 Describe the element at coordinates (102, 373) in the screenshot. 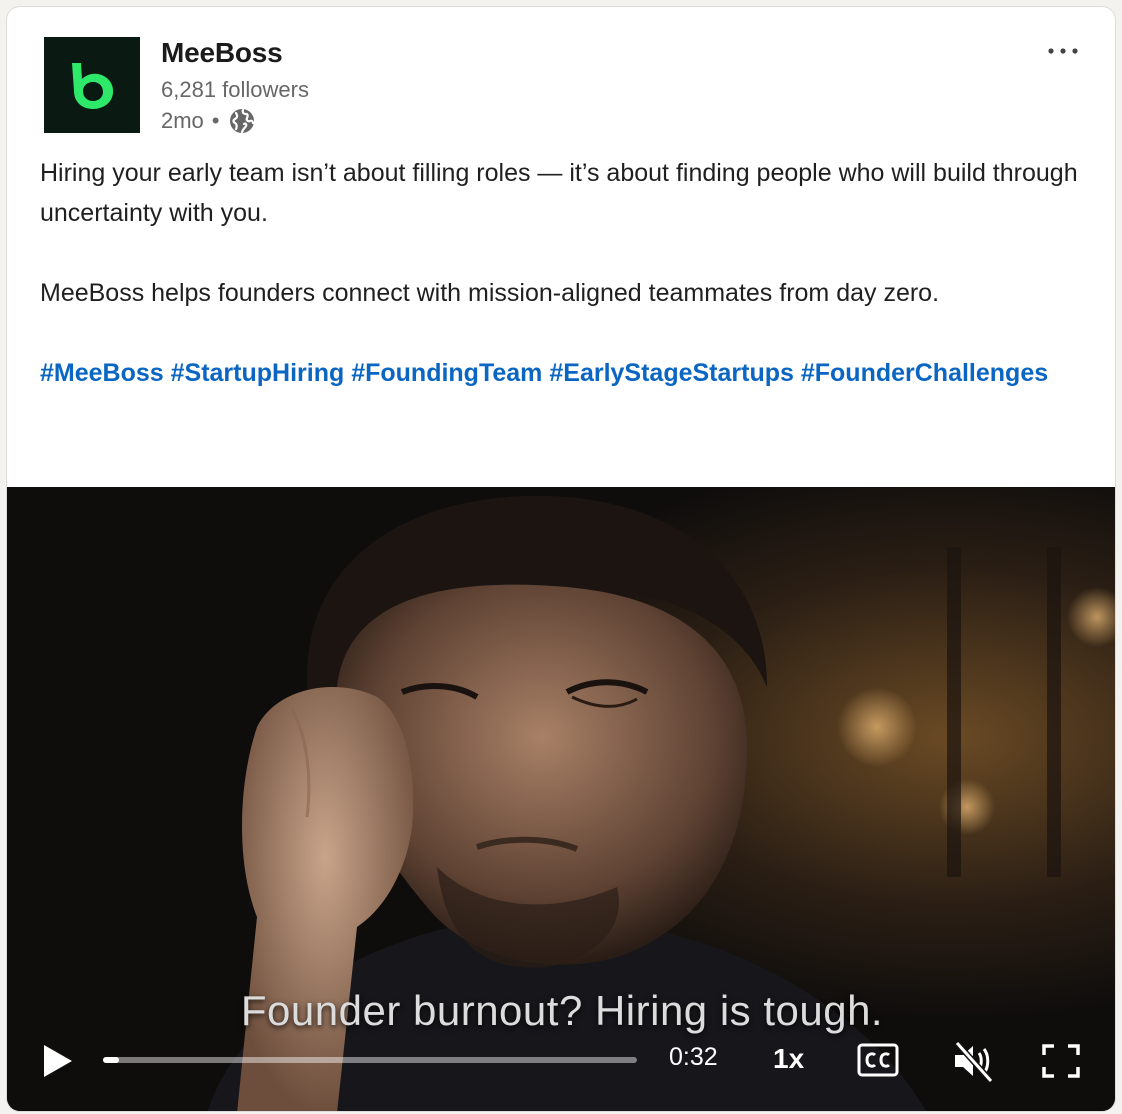

I see `hashtag-link: #MeeBoss` at that location.